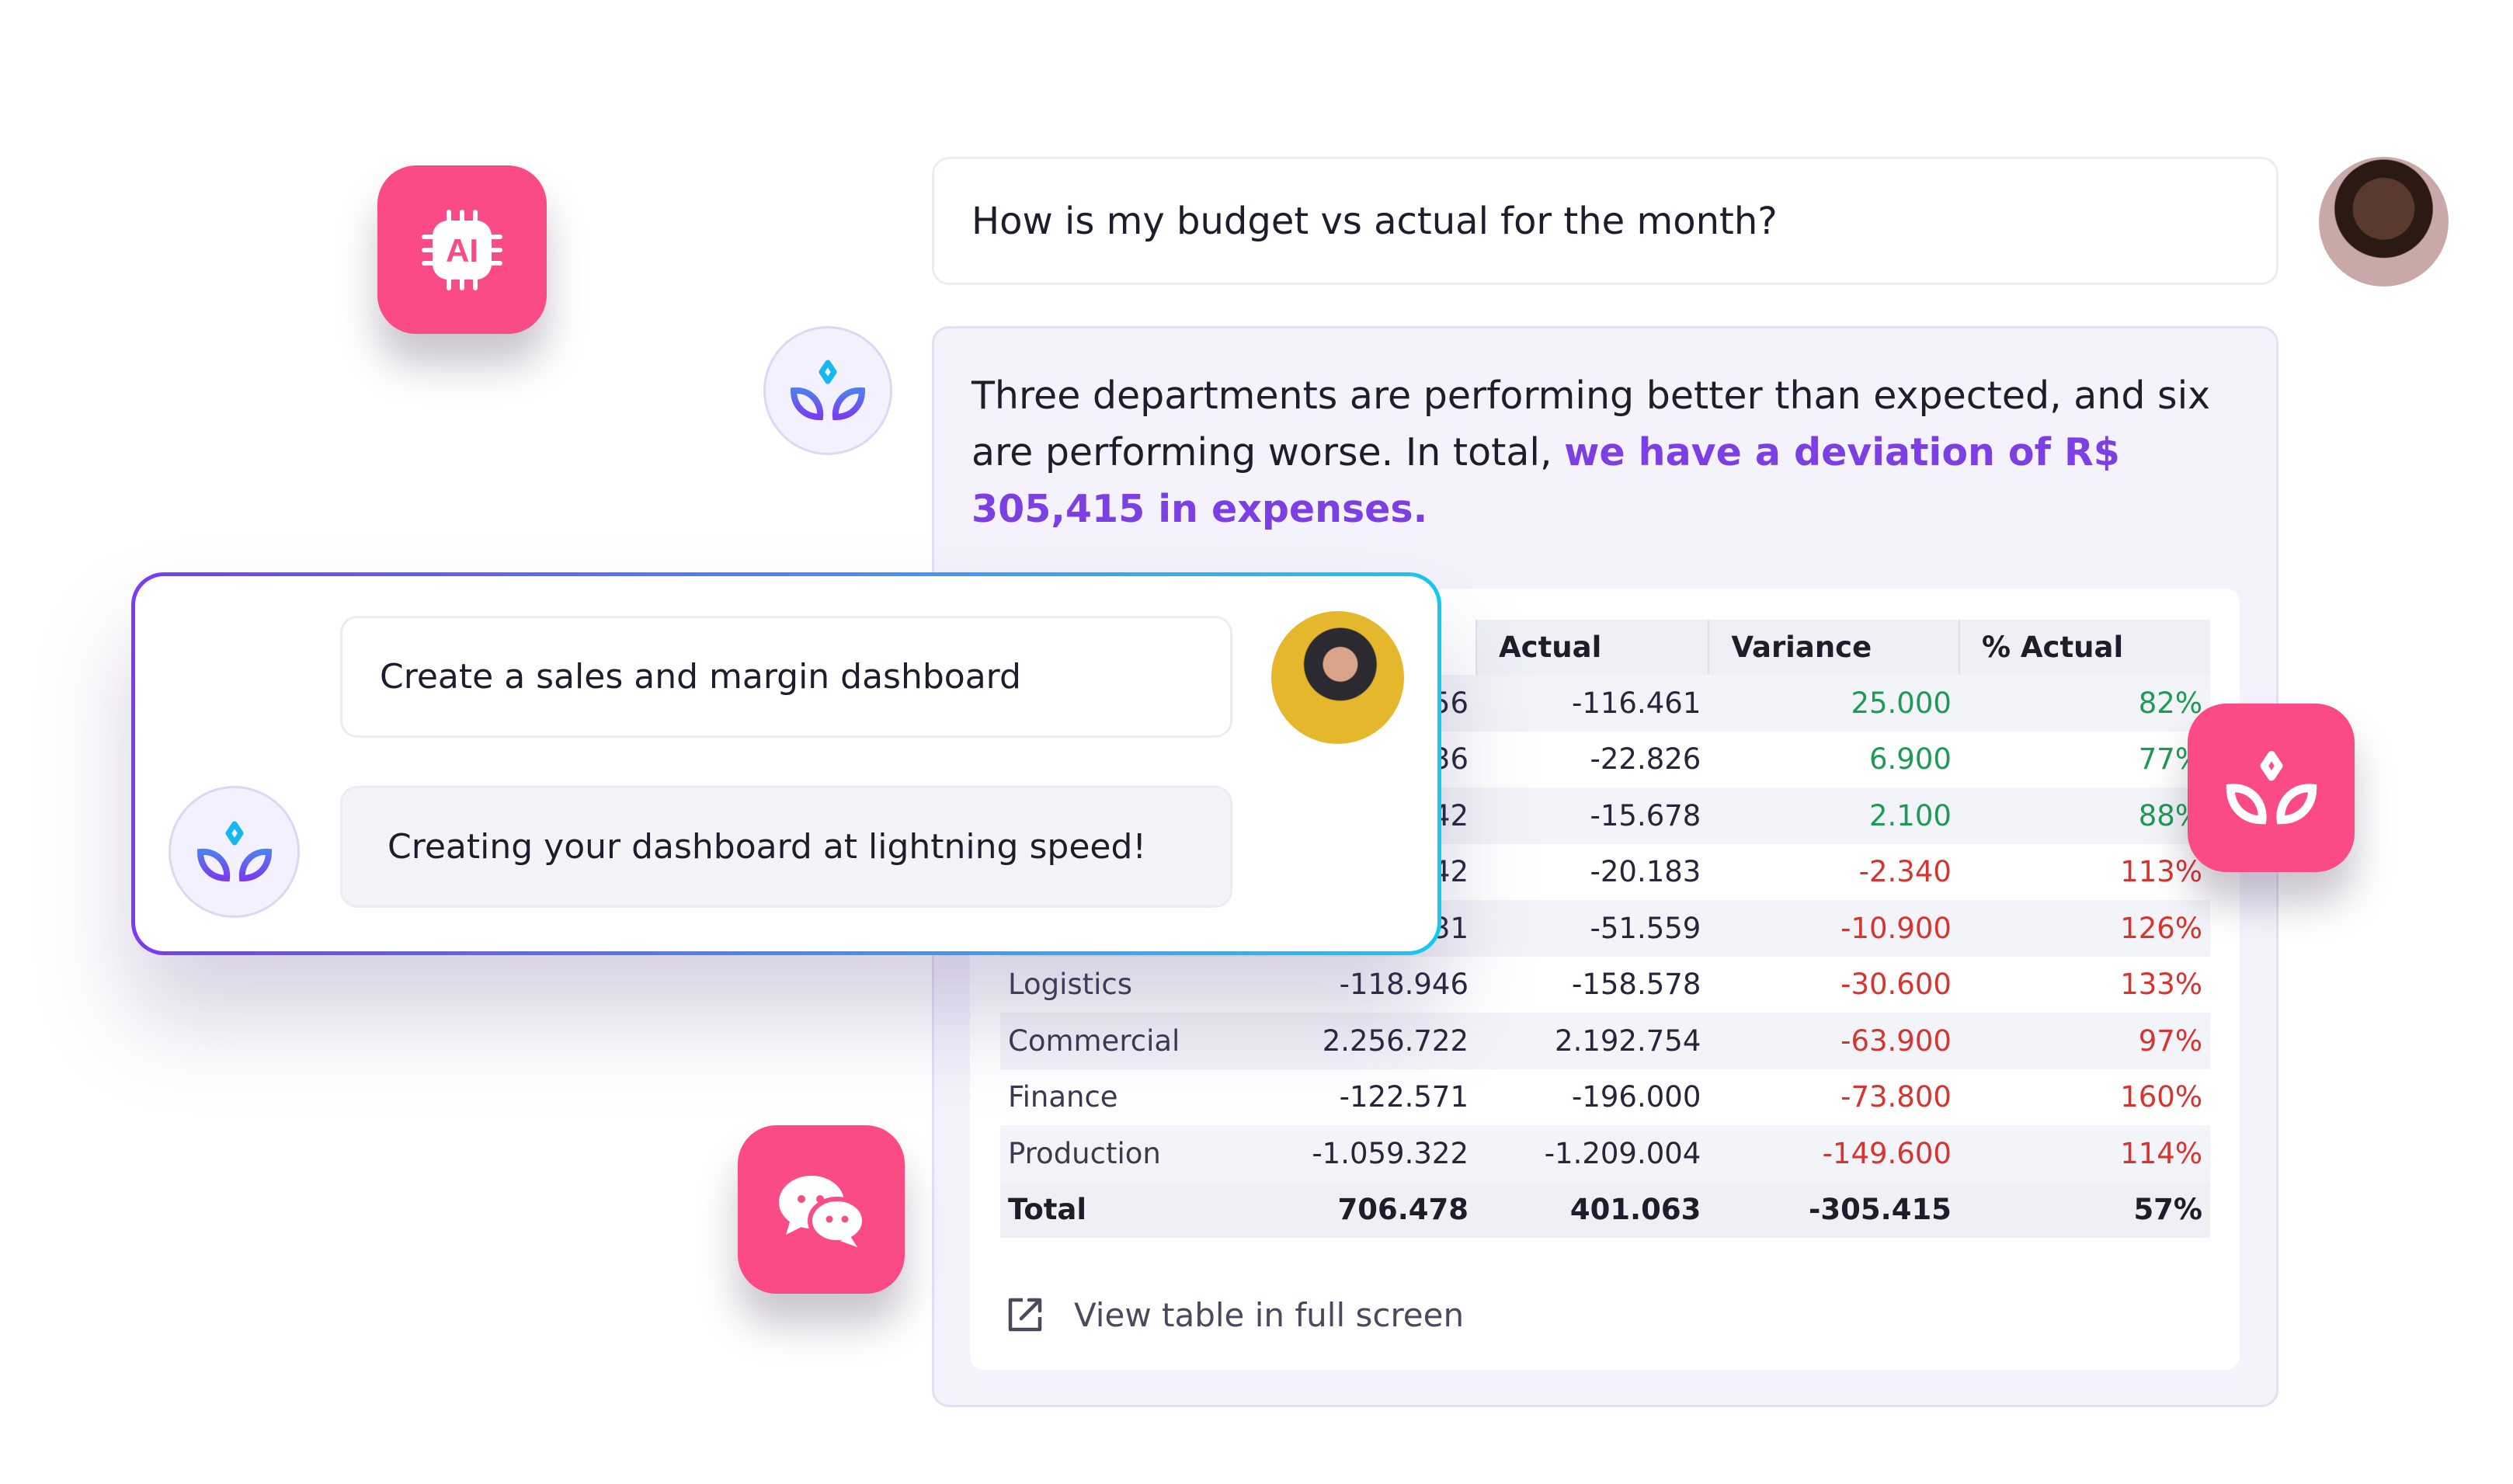 This screenshot has height=1484, width=2513. Describe the element at coordinates (2161, 1097) in the screenshot. I see `cell-pct-actual: 160%` at that location.